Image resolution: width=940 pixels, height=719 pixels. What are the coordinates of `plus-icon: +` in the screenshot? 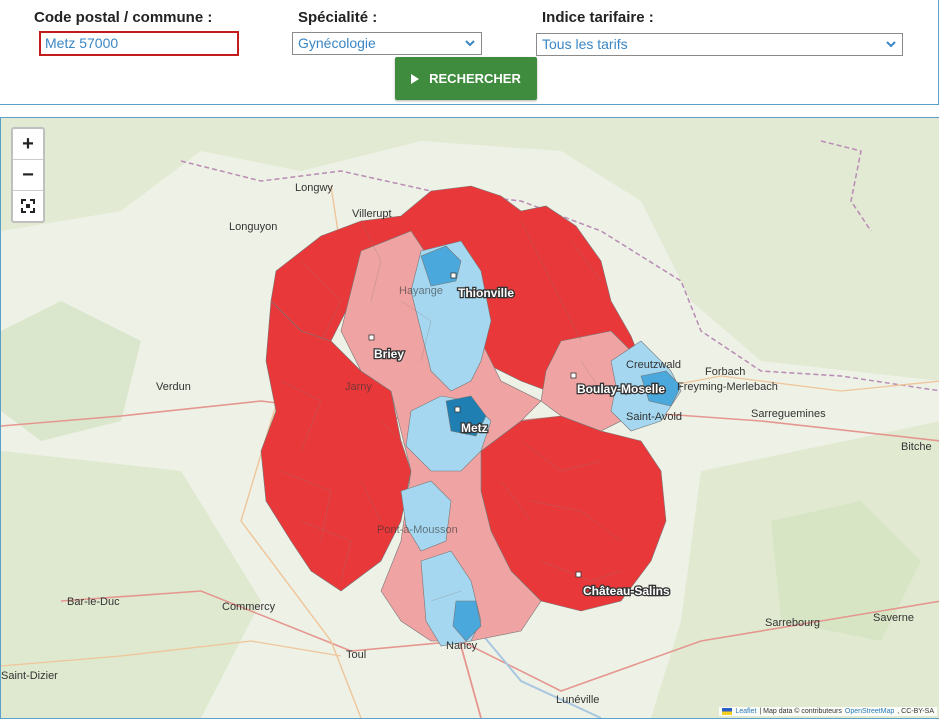 It's located at (28, 143).